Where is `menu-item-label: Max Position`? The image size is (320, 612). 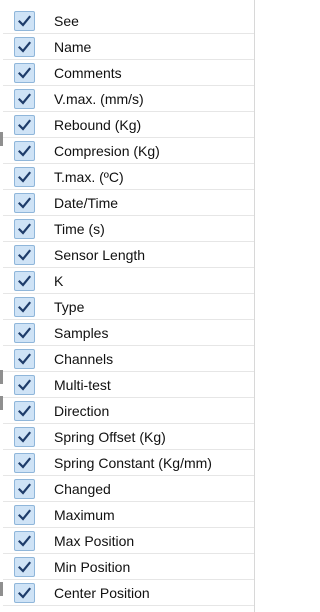
menu-item-label: Max Position is located at coordinates (94, 541).